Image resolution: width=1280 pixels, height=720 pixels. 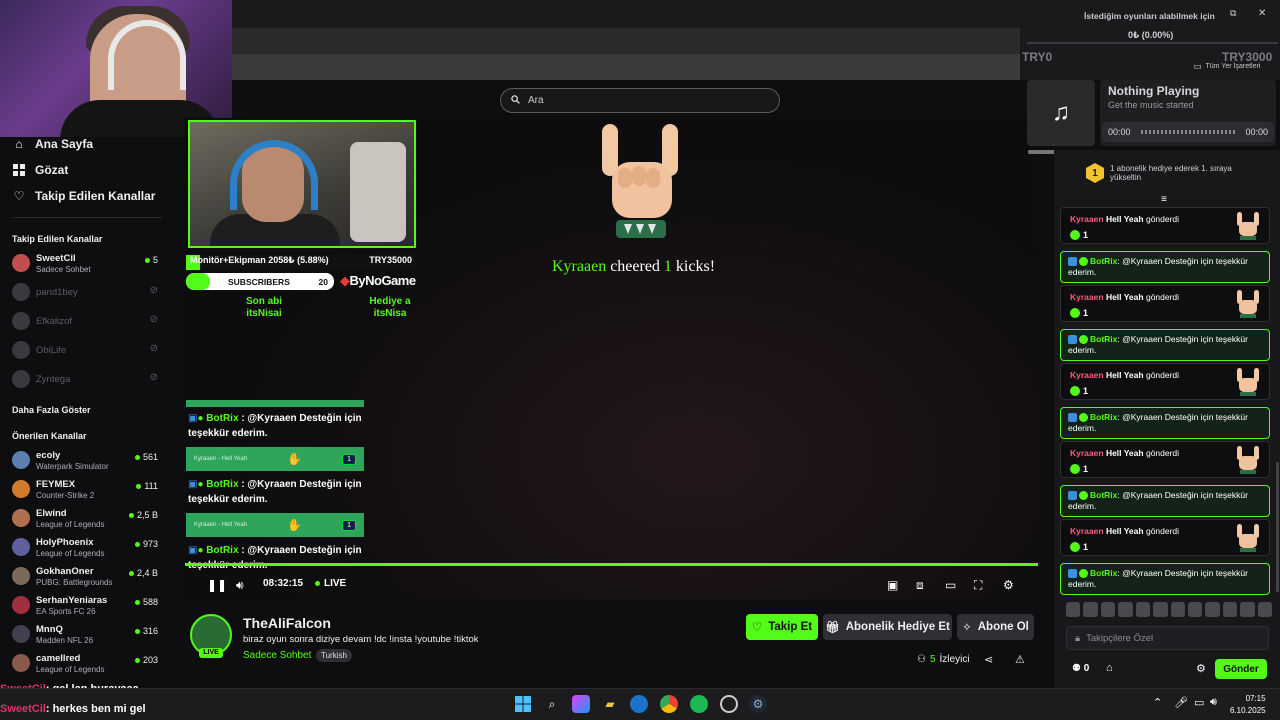 I want to click on microphone-icon: 🎤︎, so click(x=1181, y=702).